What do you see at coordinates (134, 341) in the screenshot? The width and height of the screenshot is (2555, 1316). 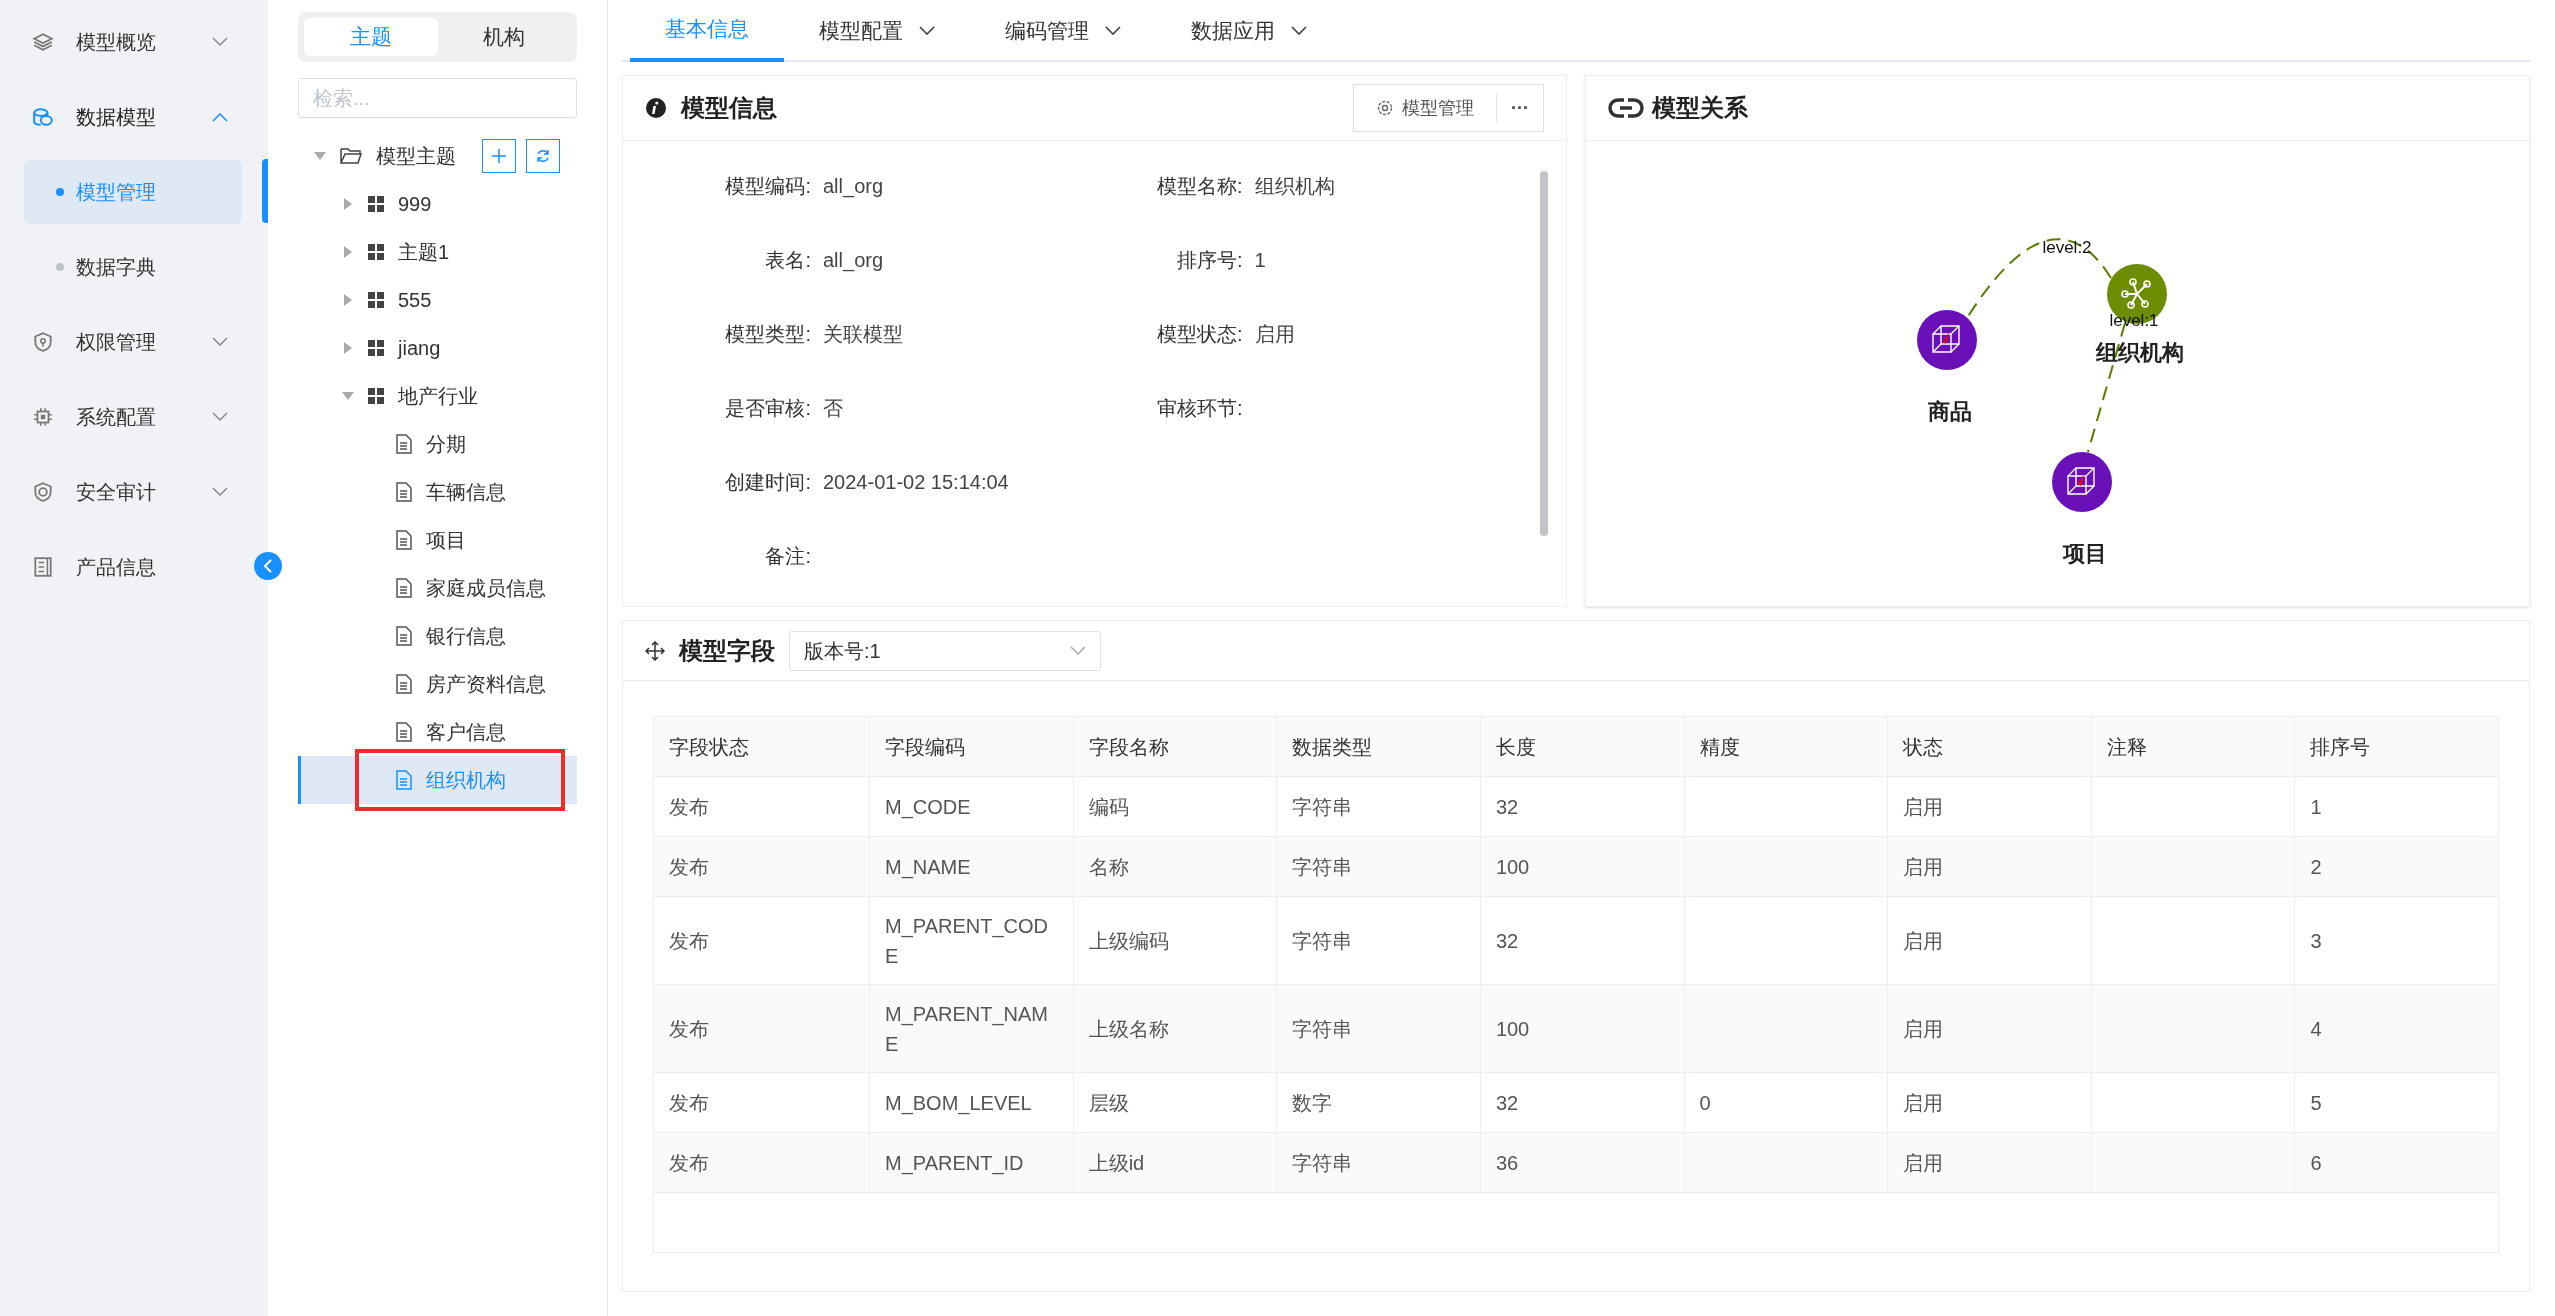 I see `sidebar-item: 权限管理` at bounding box center [134, 341].